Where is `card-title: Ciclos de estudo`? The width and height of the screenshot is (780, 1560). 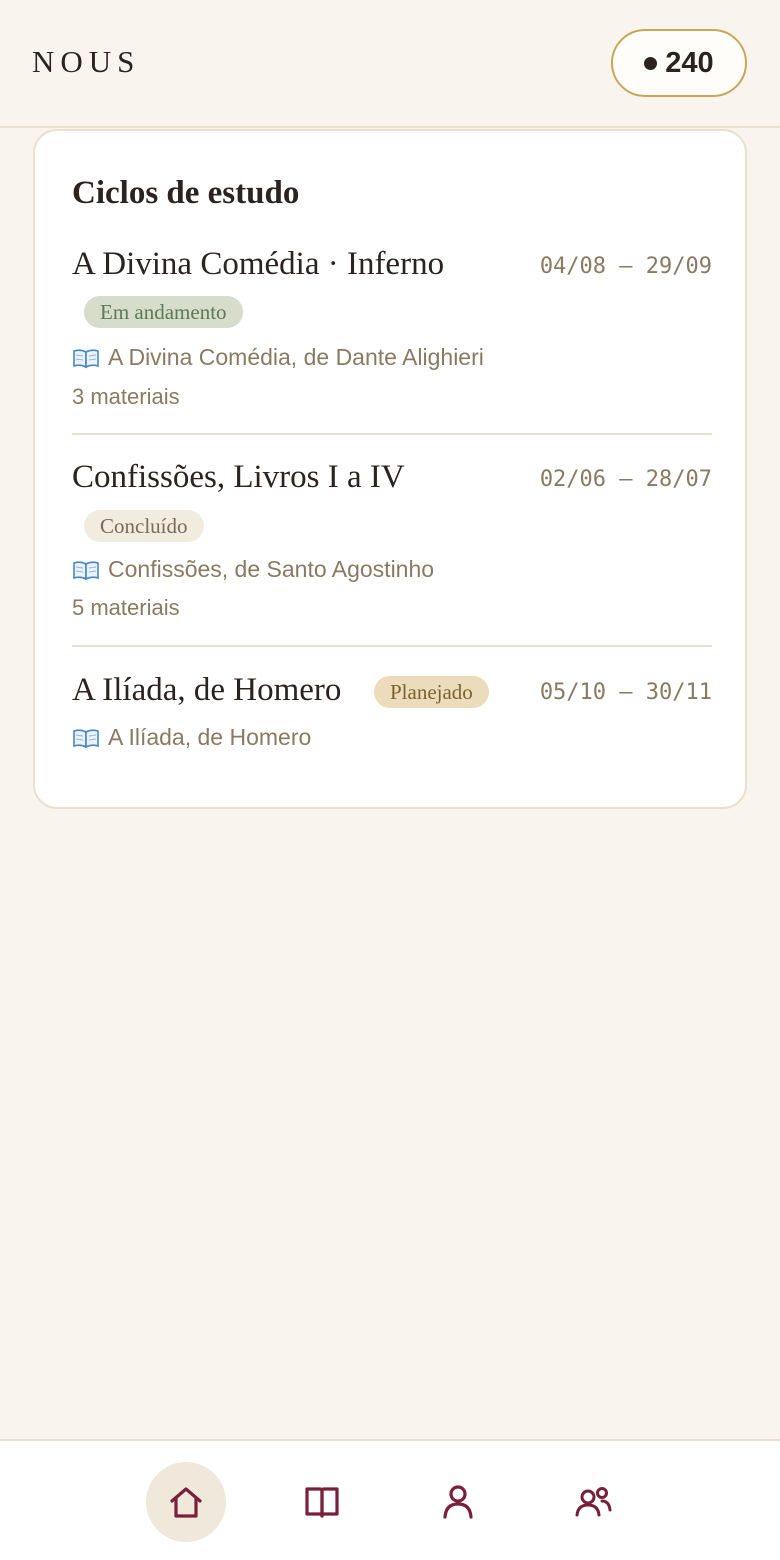 card-title: Ciclos de estudo is located at coordinates (186, 193).